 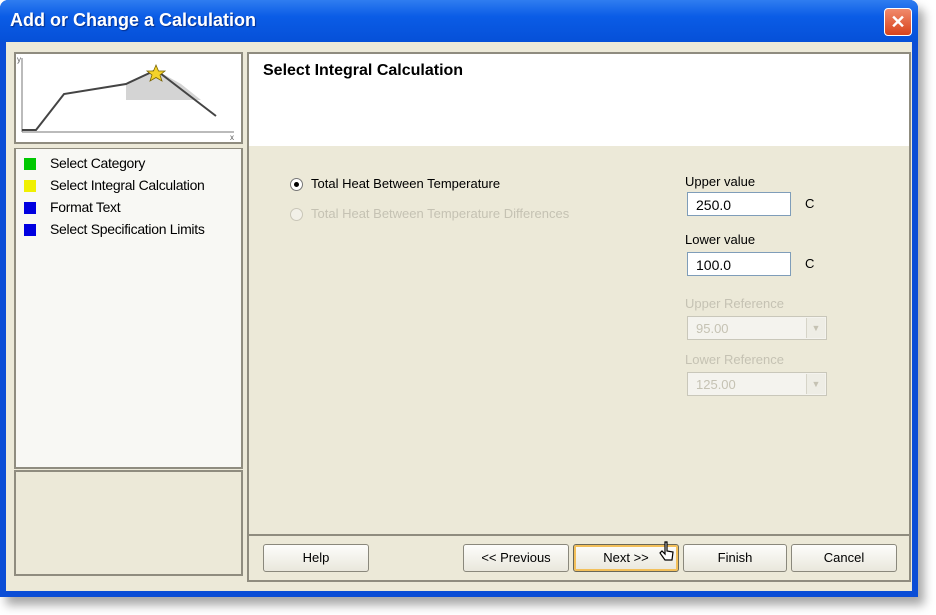 I want to click on window-title: Add or Change a Calculation, so click(x=133, y=20).